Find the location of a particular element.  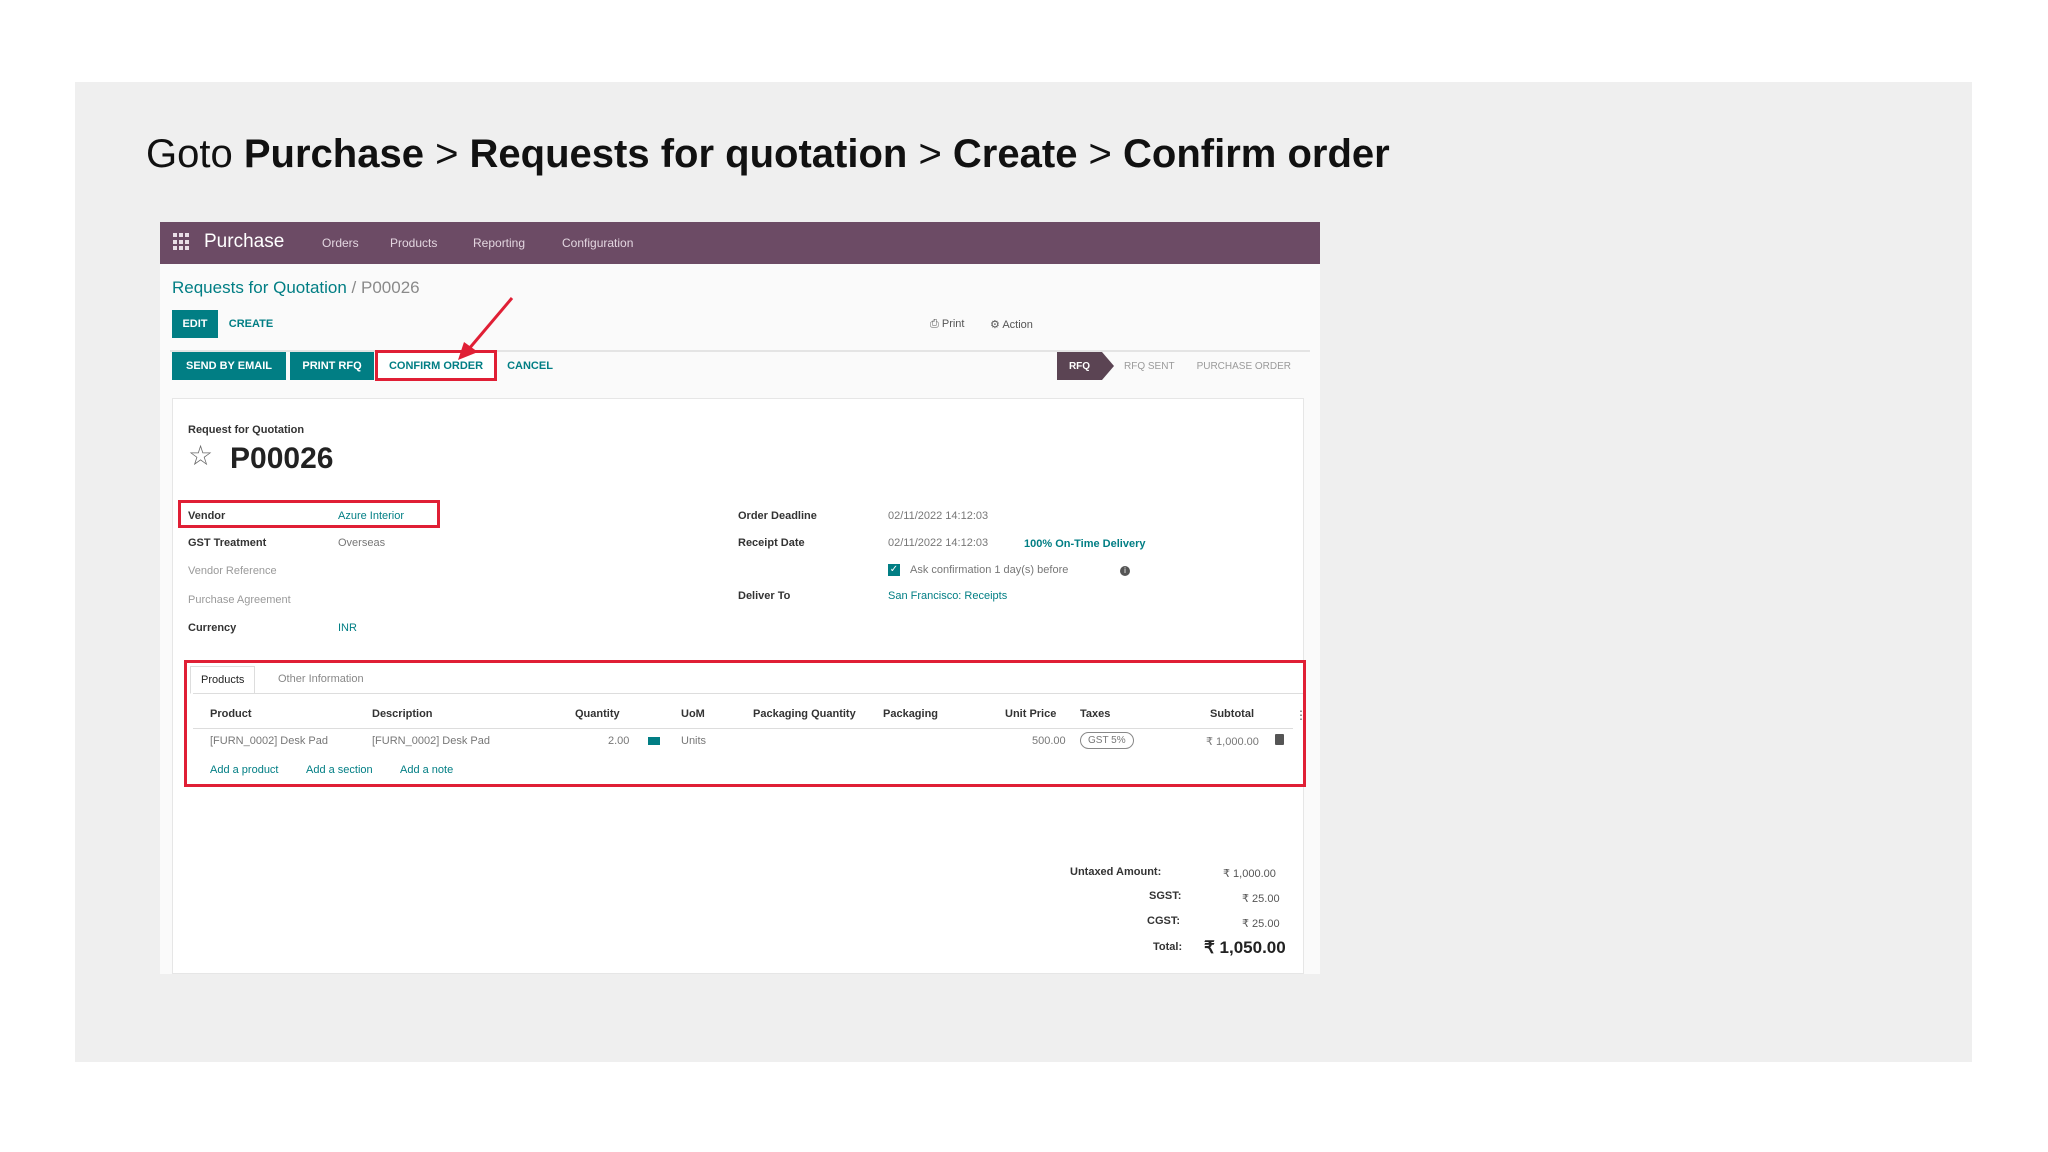

doc-type-label: Request for Quotation is located at coordinates (246, 430).